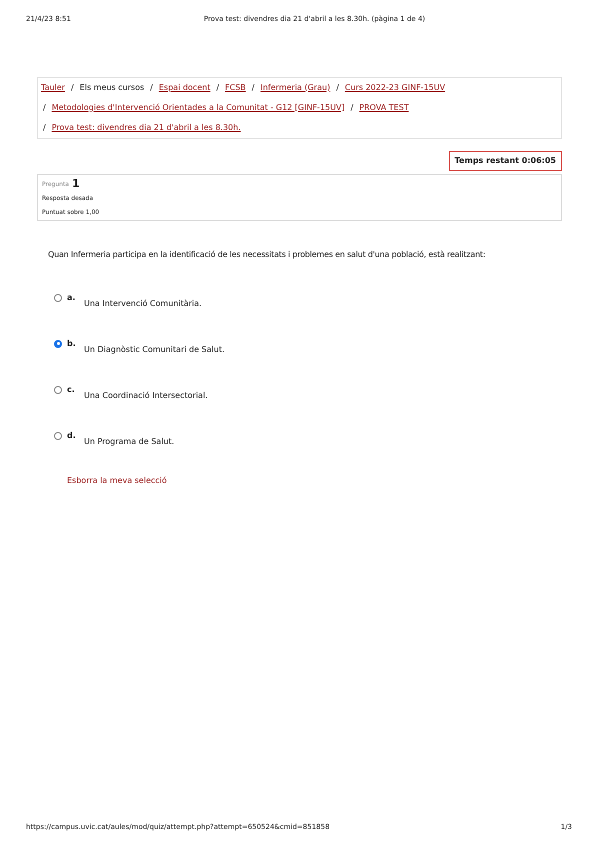 This screenshot has width=599, height=848. Describe the element at coordinates (295, 88) in the screenshot. I see `breadcrumb-link: Infermeria (Grau)` at that location.